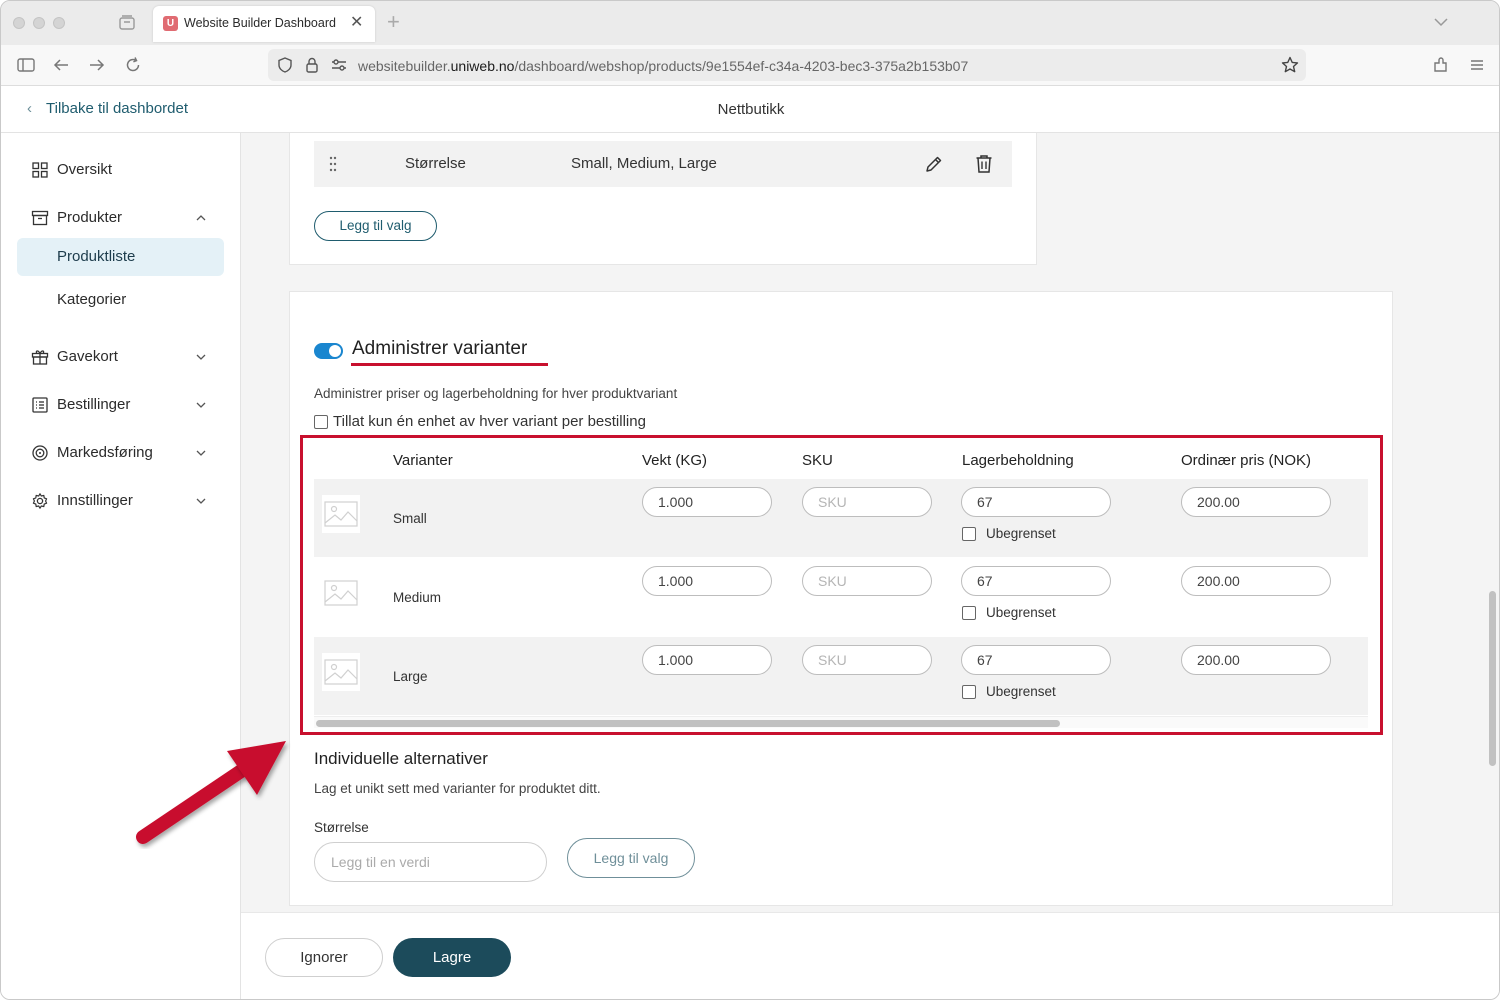 This screenshot has width=1500, height=1000. I want to click on sidebar-item-label: Produktliste, so click(96, 256).